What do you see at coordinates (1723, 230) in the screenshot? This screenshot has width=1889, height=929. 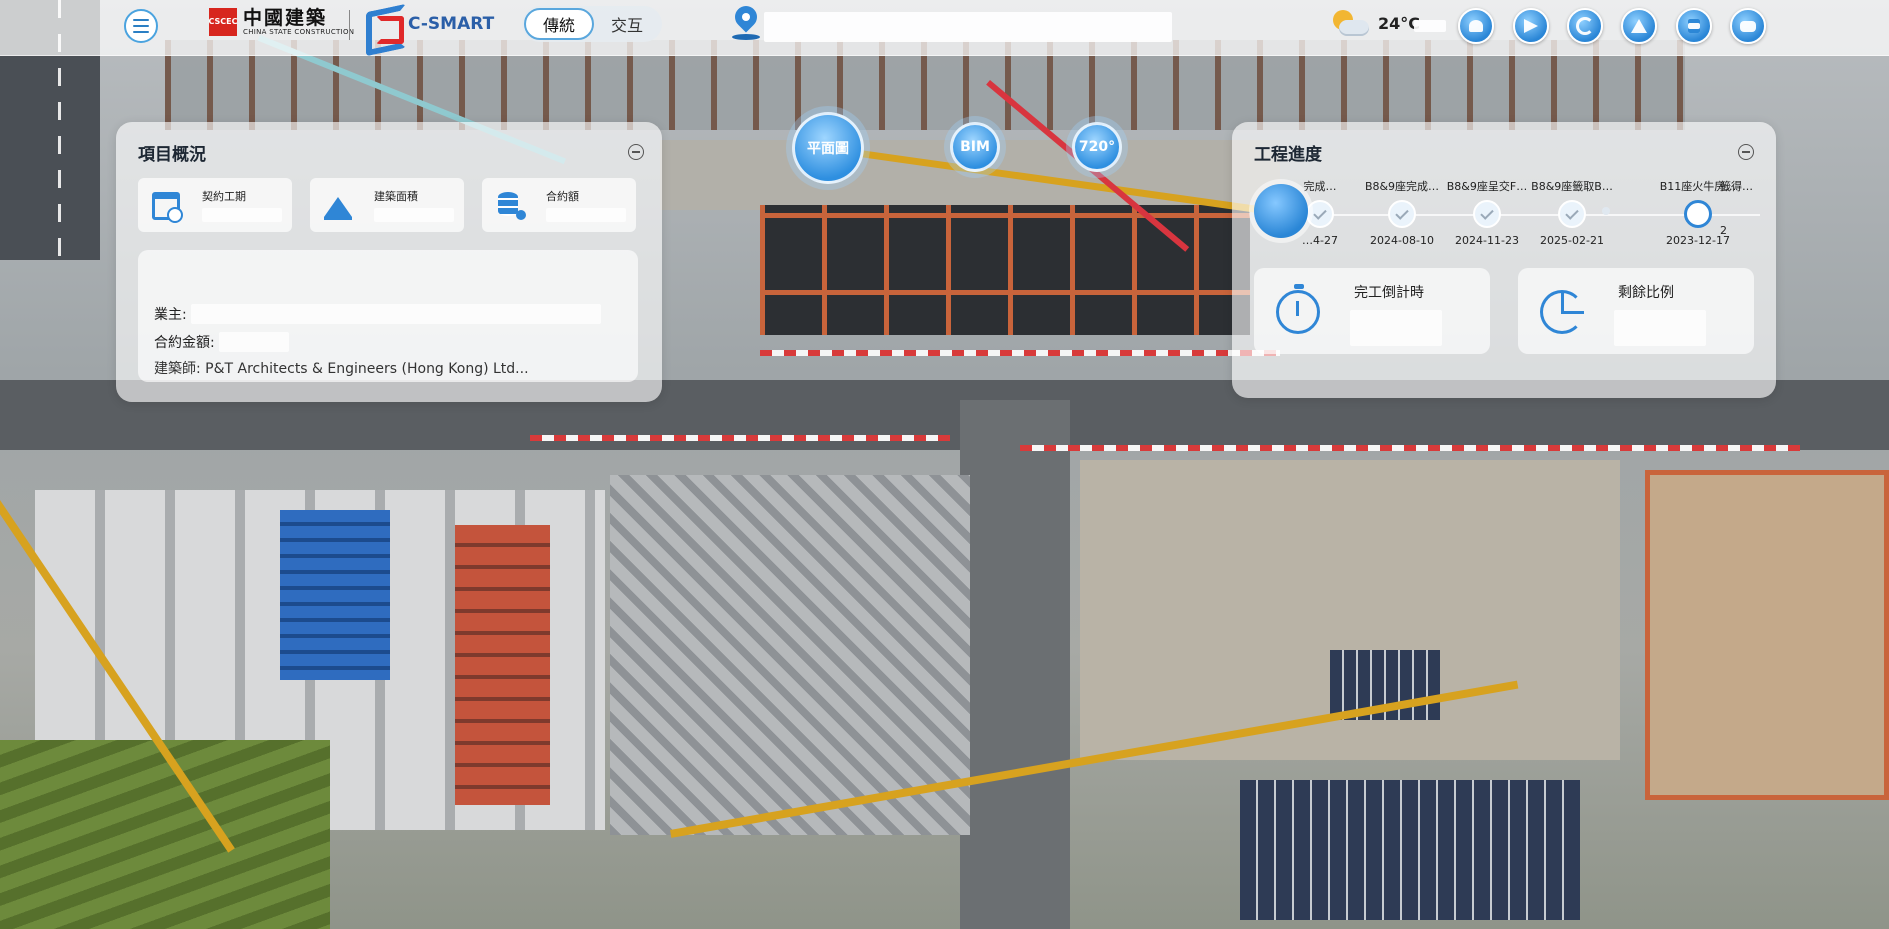 I see `milestone-date: 2` at bounding box center [1723, 230].